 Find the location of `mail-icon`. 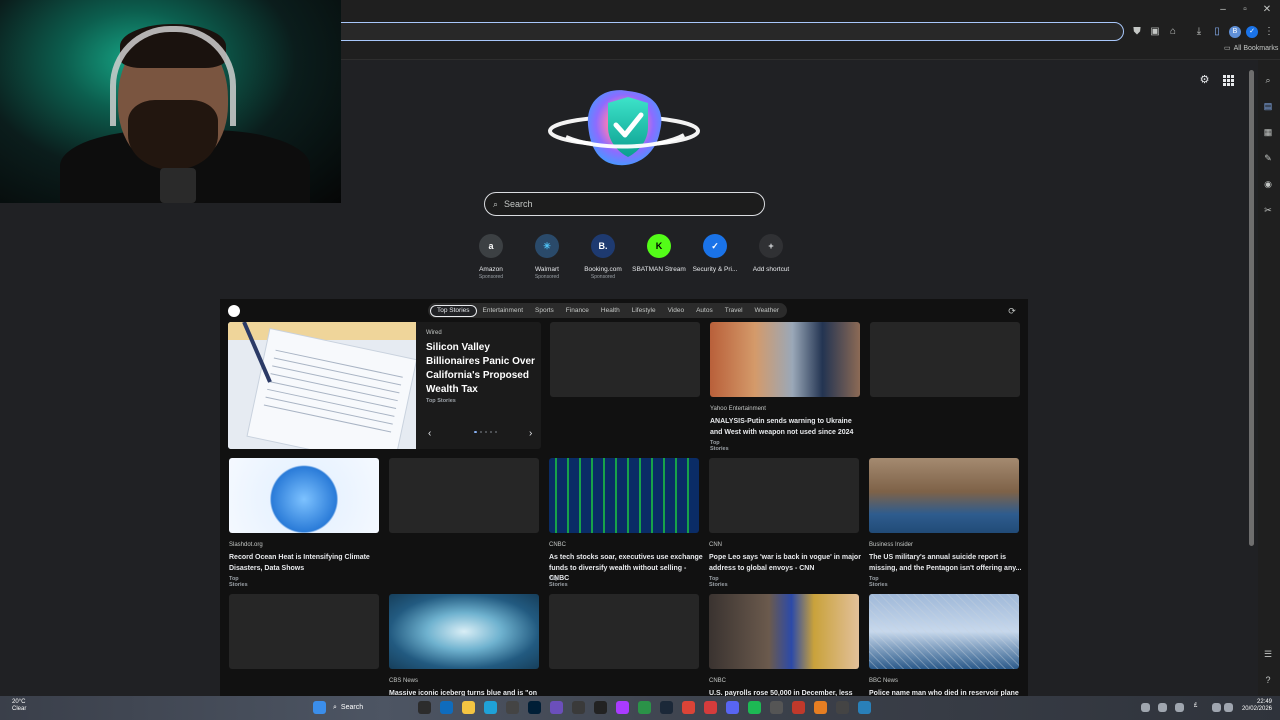

mail-icon is located at coordinates (446, 707).